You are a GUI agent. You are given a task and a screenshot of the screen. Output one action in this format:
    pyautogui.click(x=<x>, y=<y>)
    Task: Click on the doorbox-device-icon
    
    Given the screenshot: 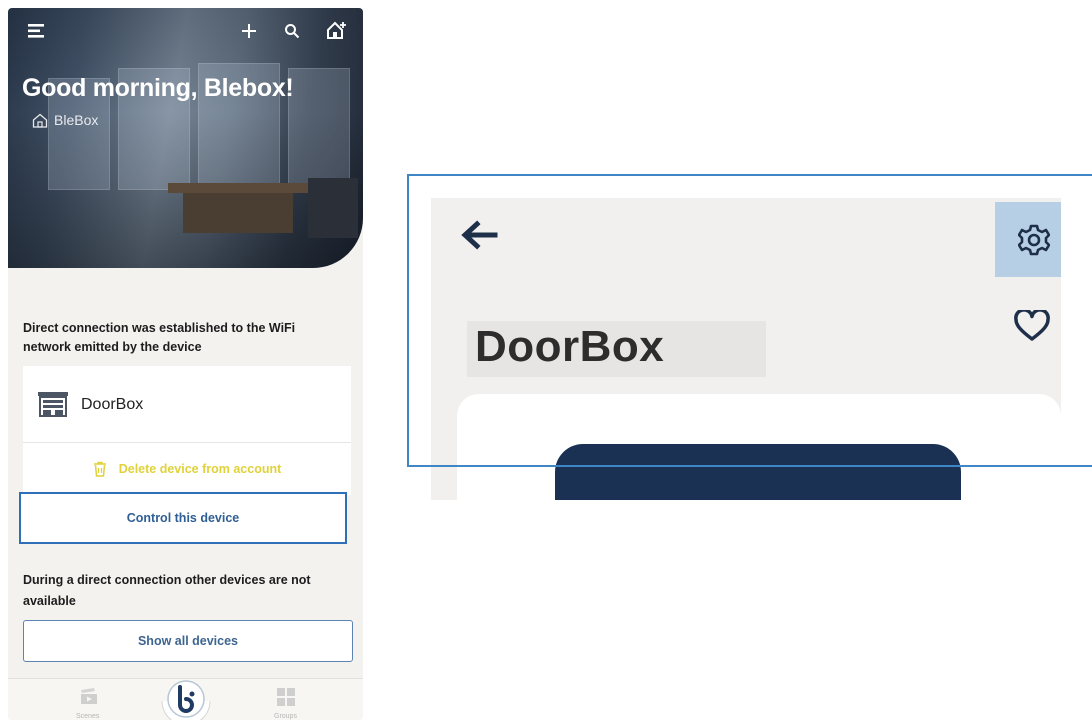 What is the action you would take?
    pyautogui.click(x=53, y=404)
    